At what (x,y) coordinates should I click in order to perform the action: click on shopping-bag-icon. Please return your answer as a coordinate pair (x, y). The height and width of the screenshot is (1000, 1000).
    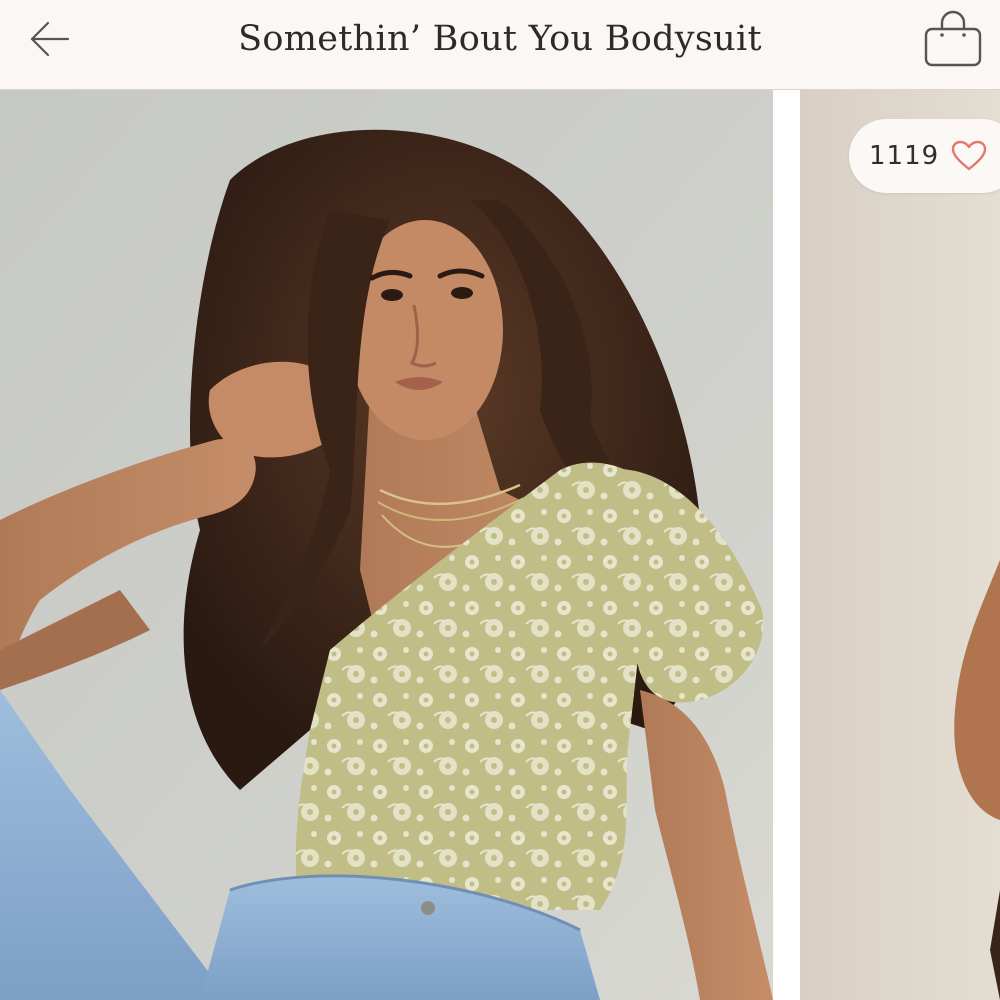
    Looking at the image, I should click on (953, 38).